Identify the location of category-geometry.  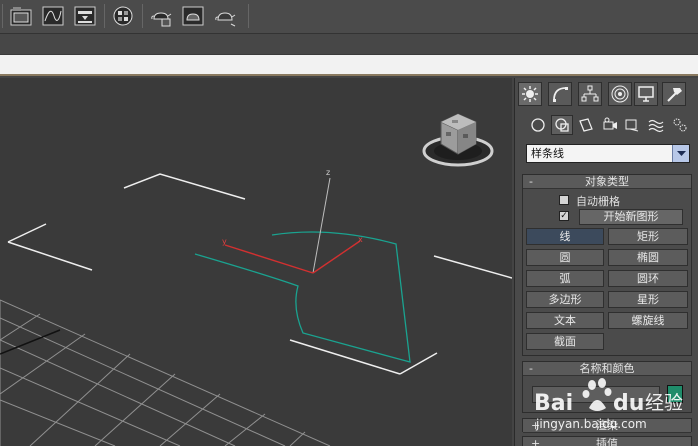
(538, 125).